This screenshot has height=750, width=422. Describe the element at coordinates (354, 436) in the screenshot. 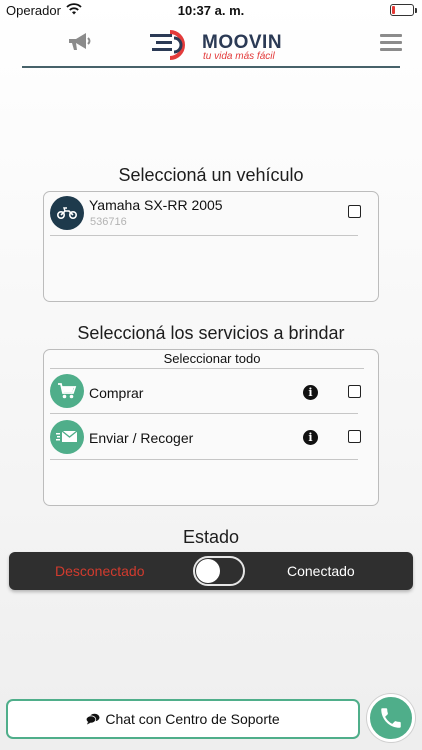

I see `service-checkbox-enviar` at that location.